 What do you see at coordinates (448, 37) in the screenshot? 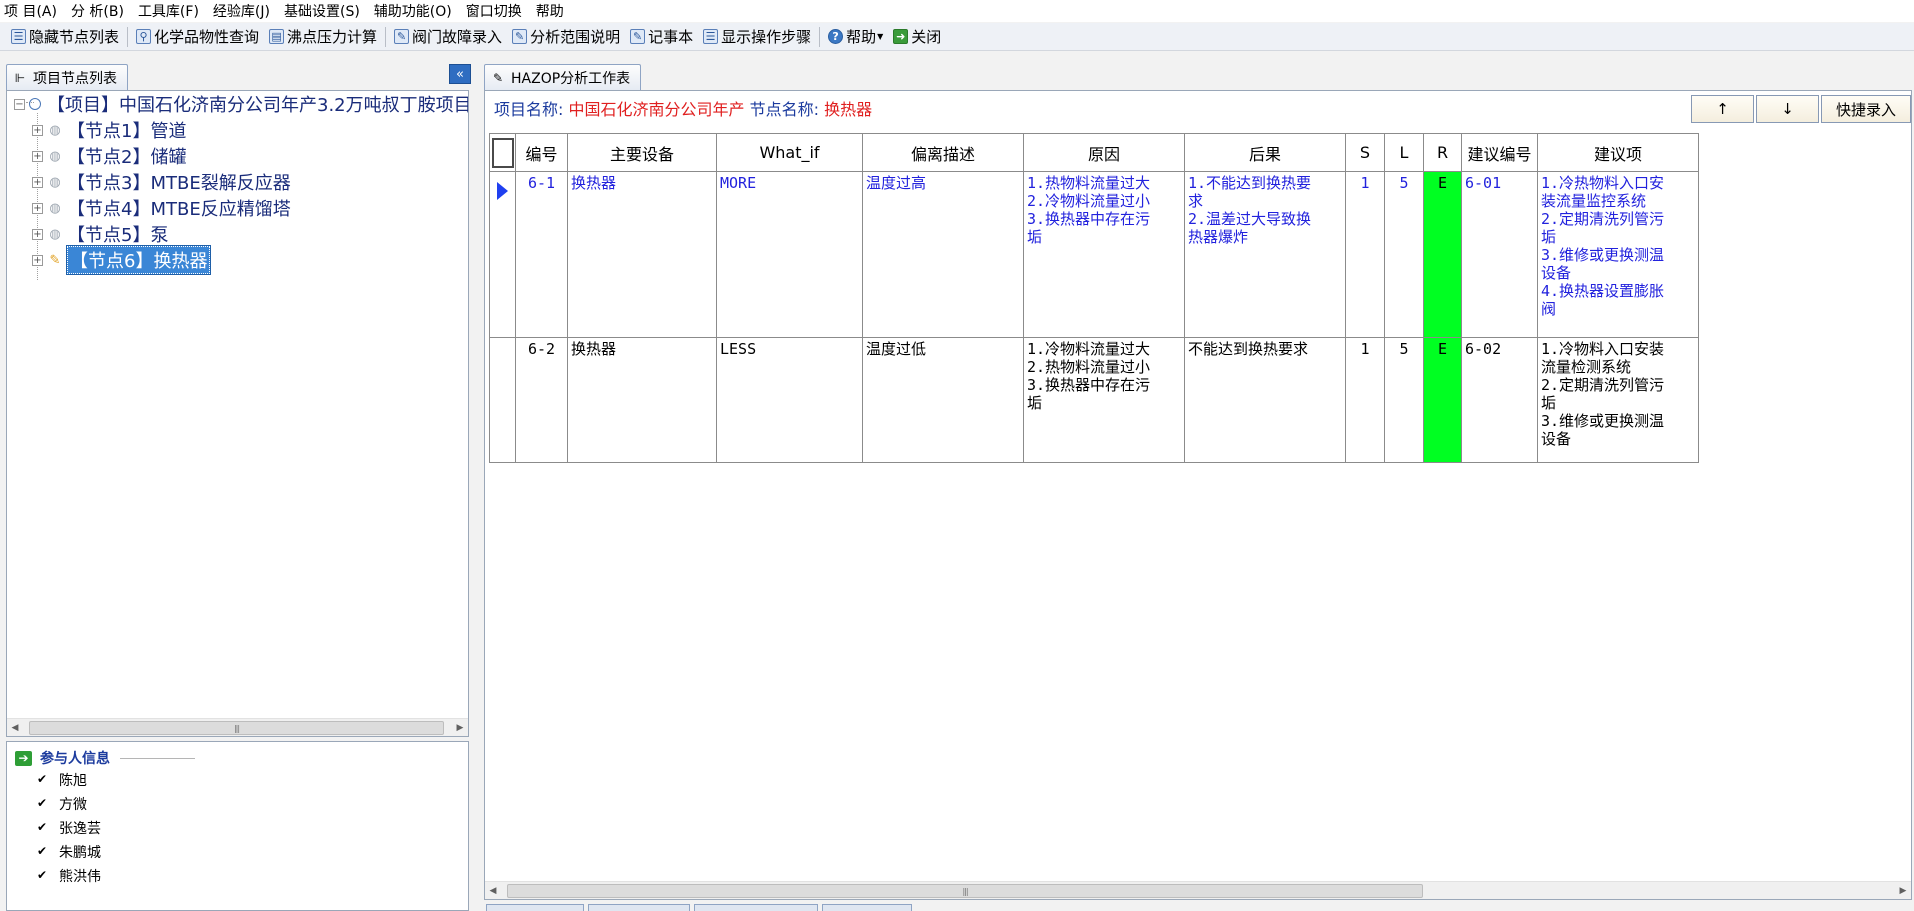
I see `valve-fault-button: ✎ 阀门故障录入` at bounding box center [448, 37].